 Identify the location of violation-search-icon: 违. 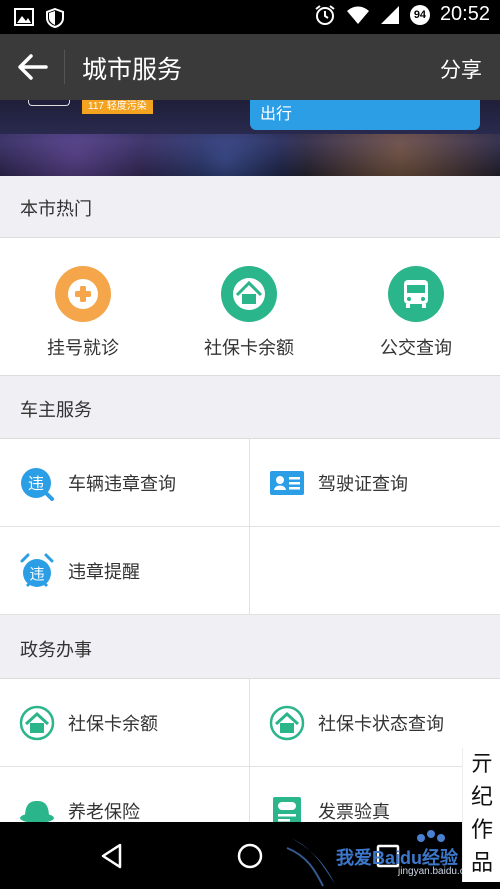
(37, 484).